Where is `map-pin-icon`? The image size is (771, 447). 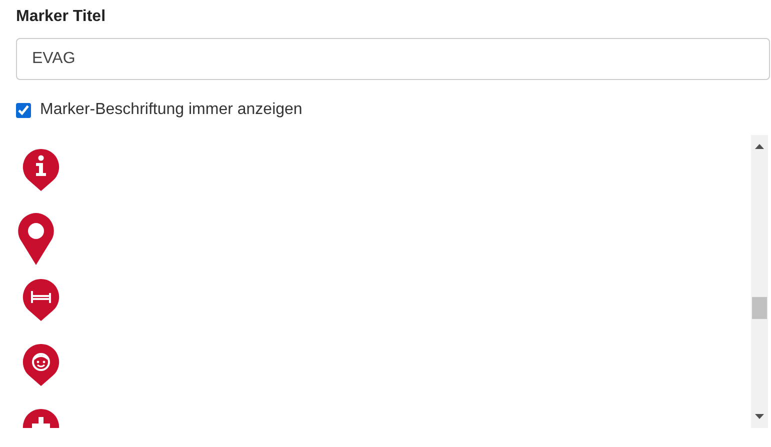
map-pin-icon is located at coordinates (36, 239).